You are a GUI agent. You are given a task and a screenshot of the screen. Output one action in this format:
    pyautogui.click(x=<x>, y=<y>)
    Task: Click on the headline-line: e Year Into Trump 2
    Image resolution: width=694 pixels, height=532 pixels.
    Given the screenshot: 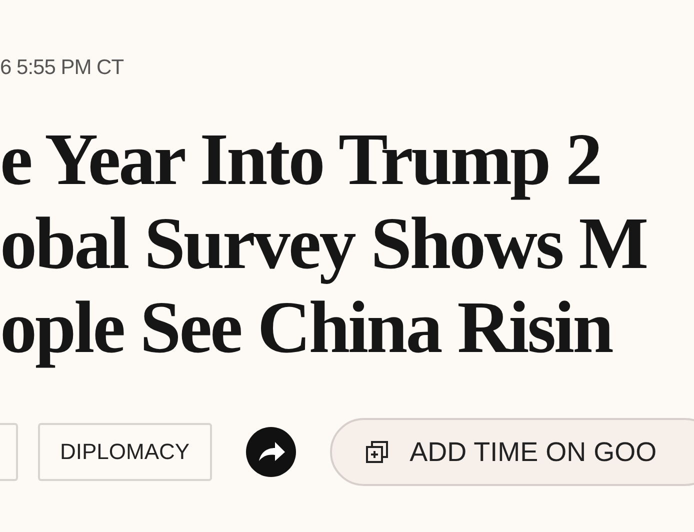 What is the action you would take?
    pyautogui.click(x=300, y=160)
    